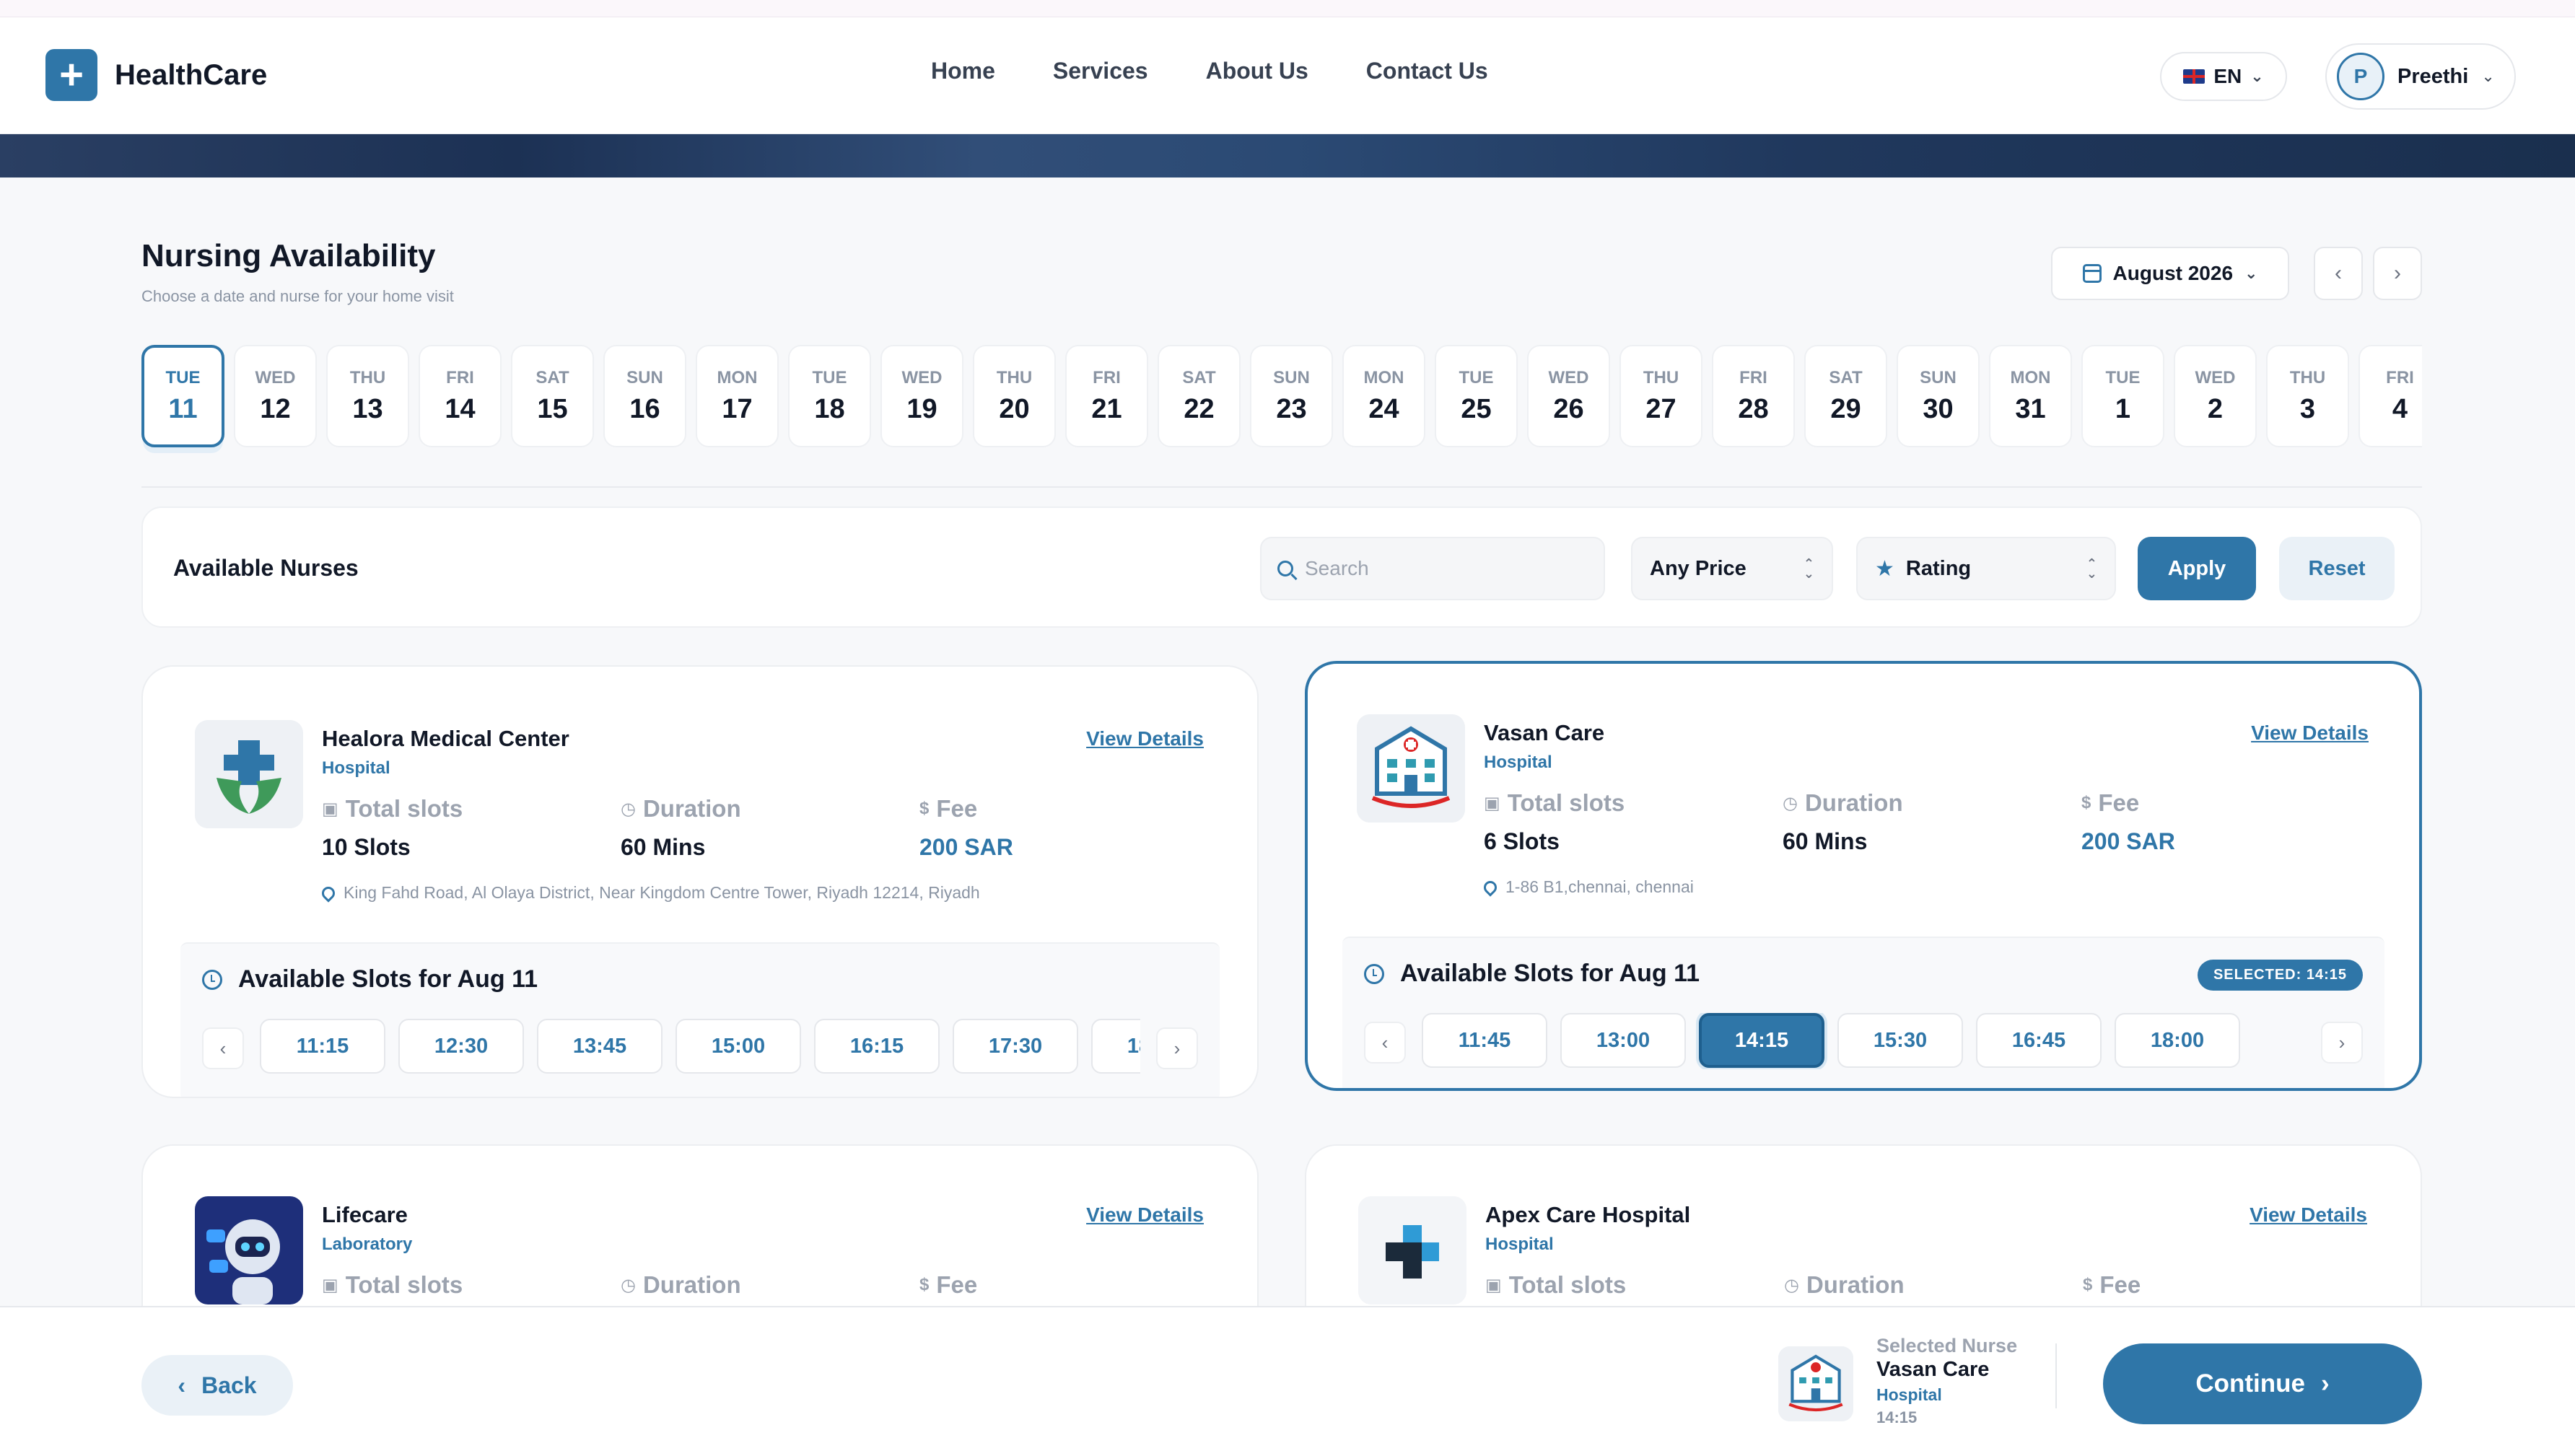 This screenshot has width=2575, height=1456. I want to click on time-slot: 18:45, so click(1115, 1046).